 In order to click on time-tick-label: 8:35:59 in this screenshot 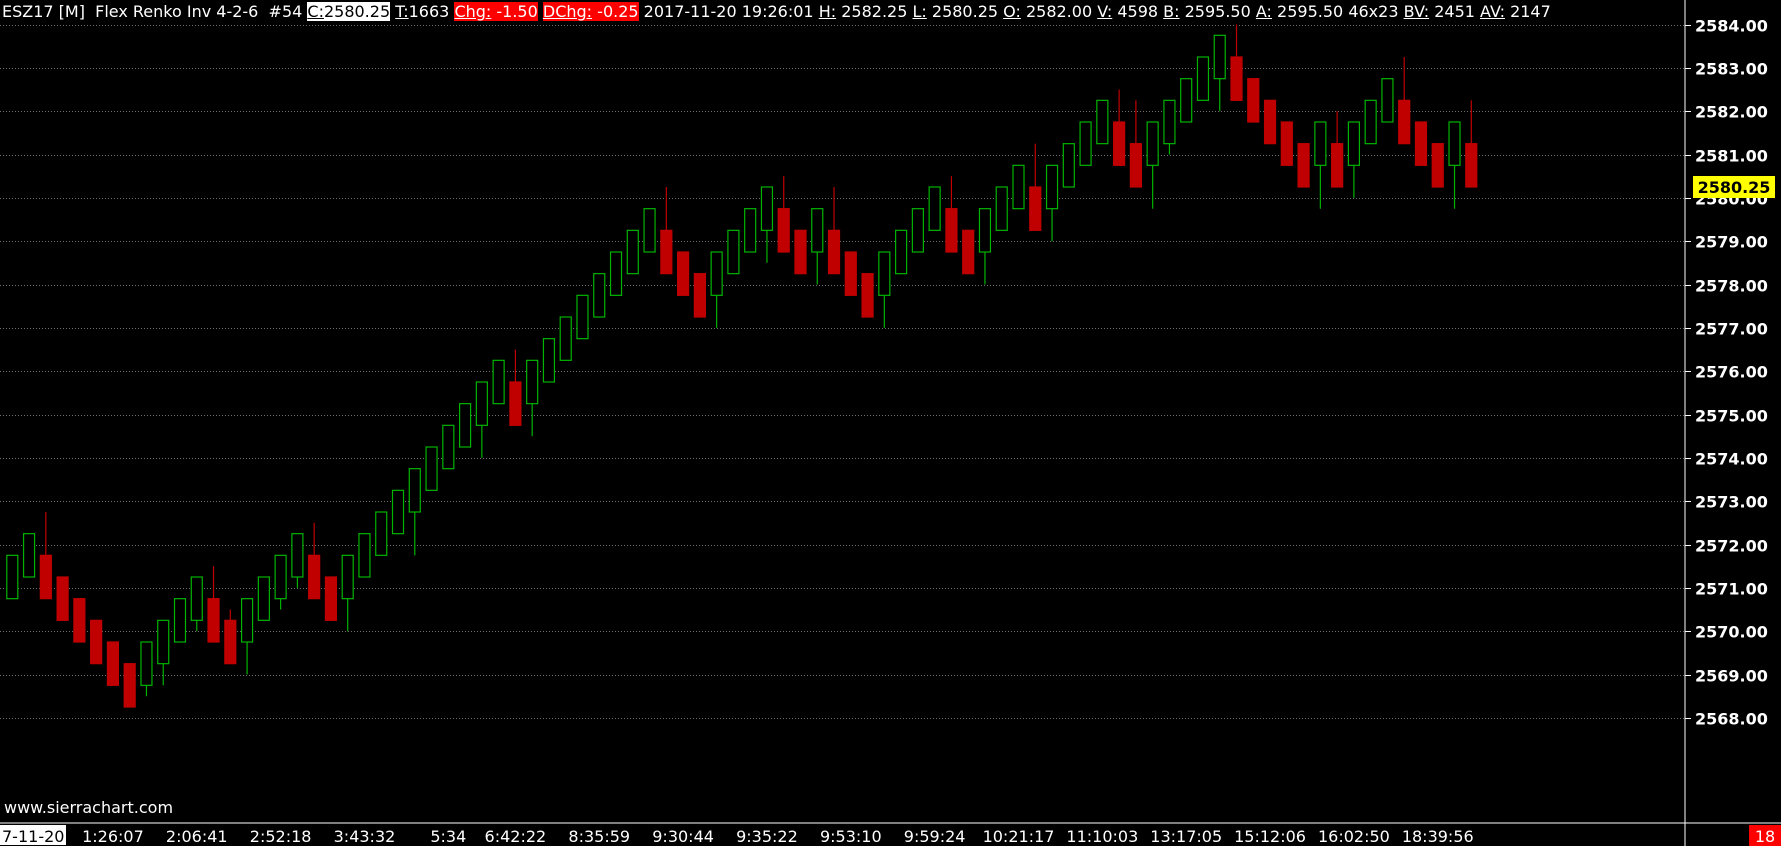, I will do `click(599, 836)`.